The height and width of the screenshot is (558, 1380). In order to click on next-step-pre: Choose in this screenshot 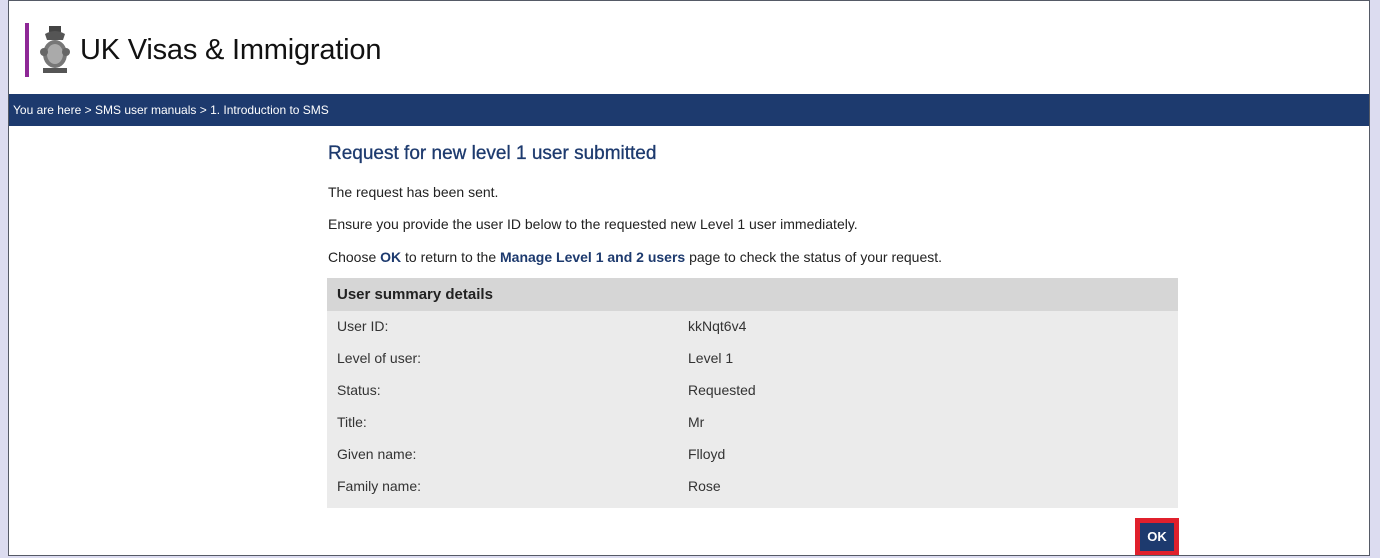, I will do `click(352, 257)`.